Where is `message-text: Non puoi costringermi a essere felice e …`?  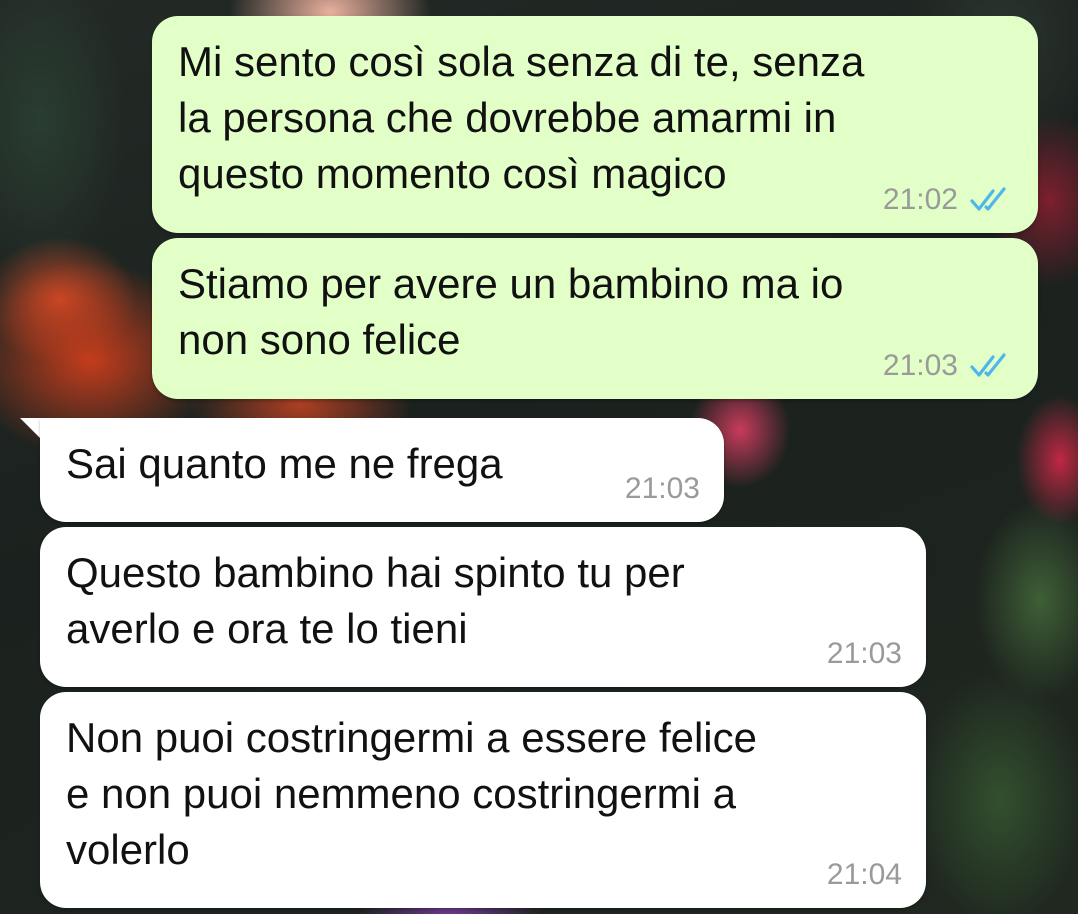
message-text: Non puoi costringermi a essere felice e … is located at coordinates (411, 793).